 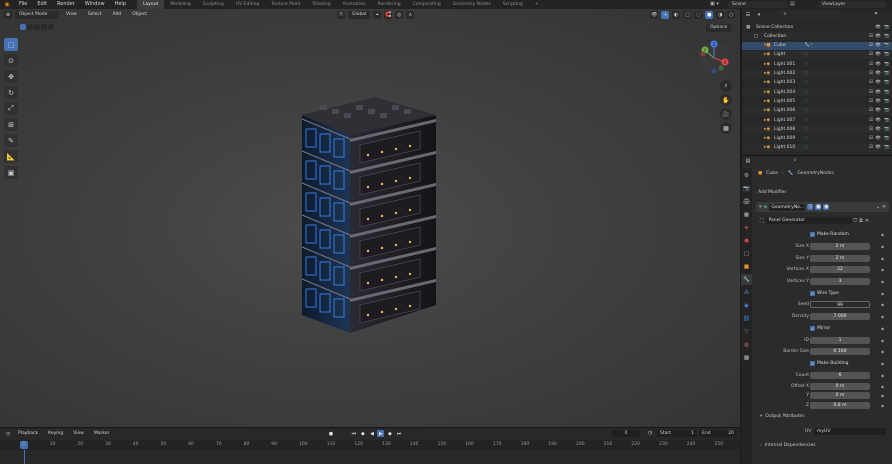 What do you see at coordinates (726, 114) in the screenshot?
I see `camera-view-icon: 🎥` at bounding box center [726, 114].